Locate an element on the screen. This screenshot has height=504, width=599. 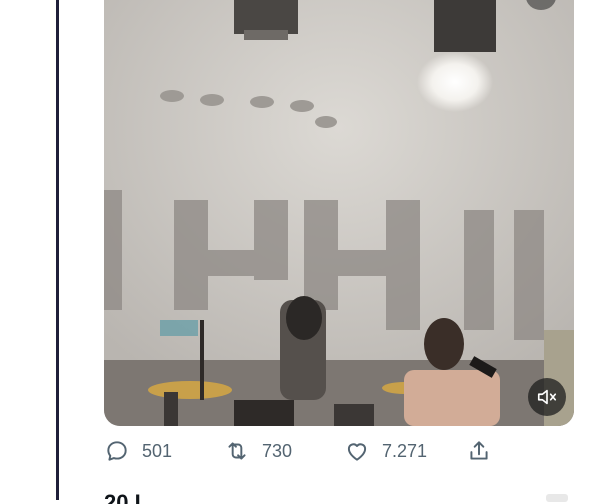
next-tweet-more-icon is located at coordinates (557, 498).